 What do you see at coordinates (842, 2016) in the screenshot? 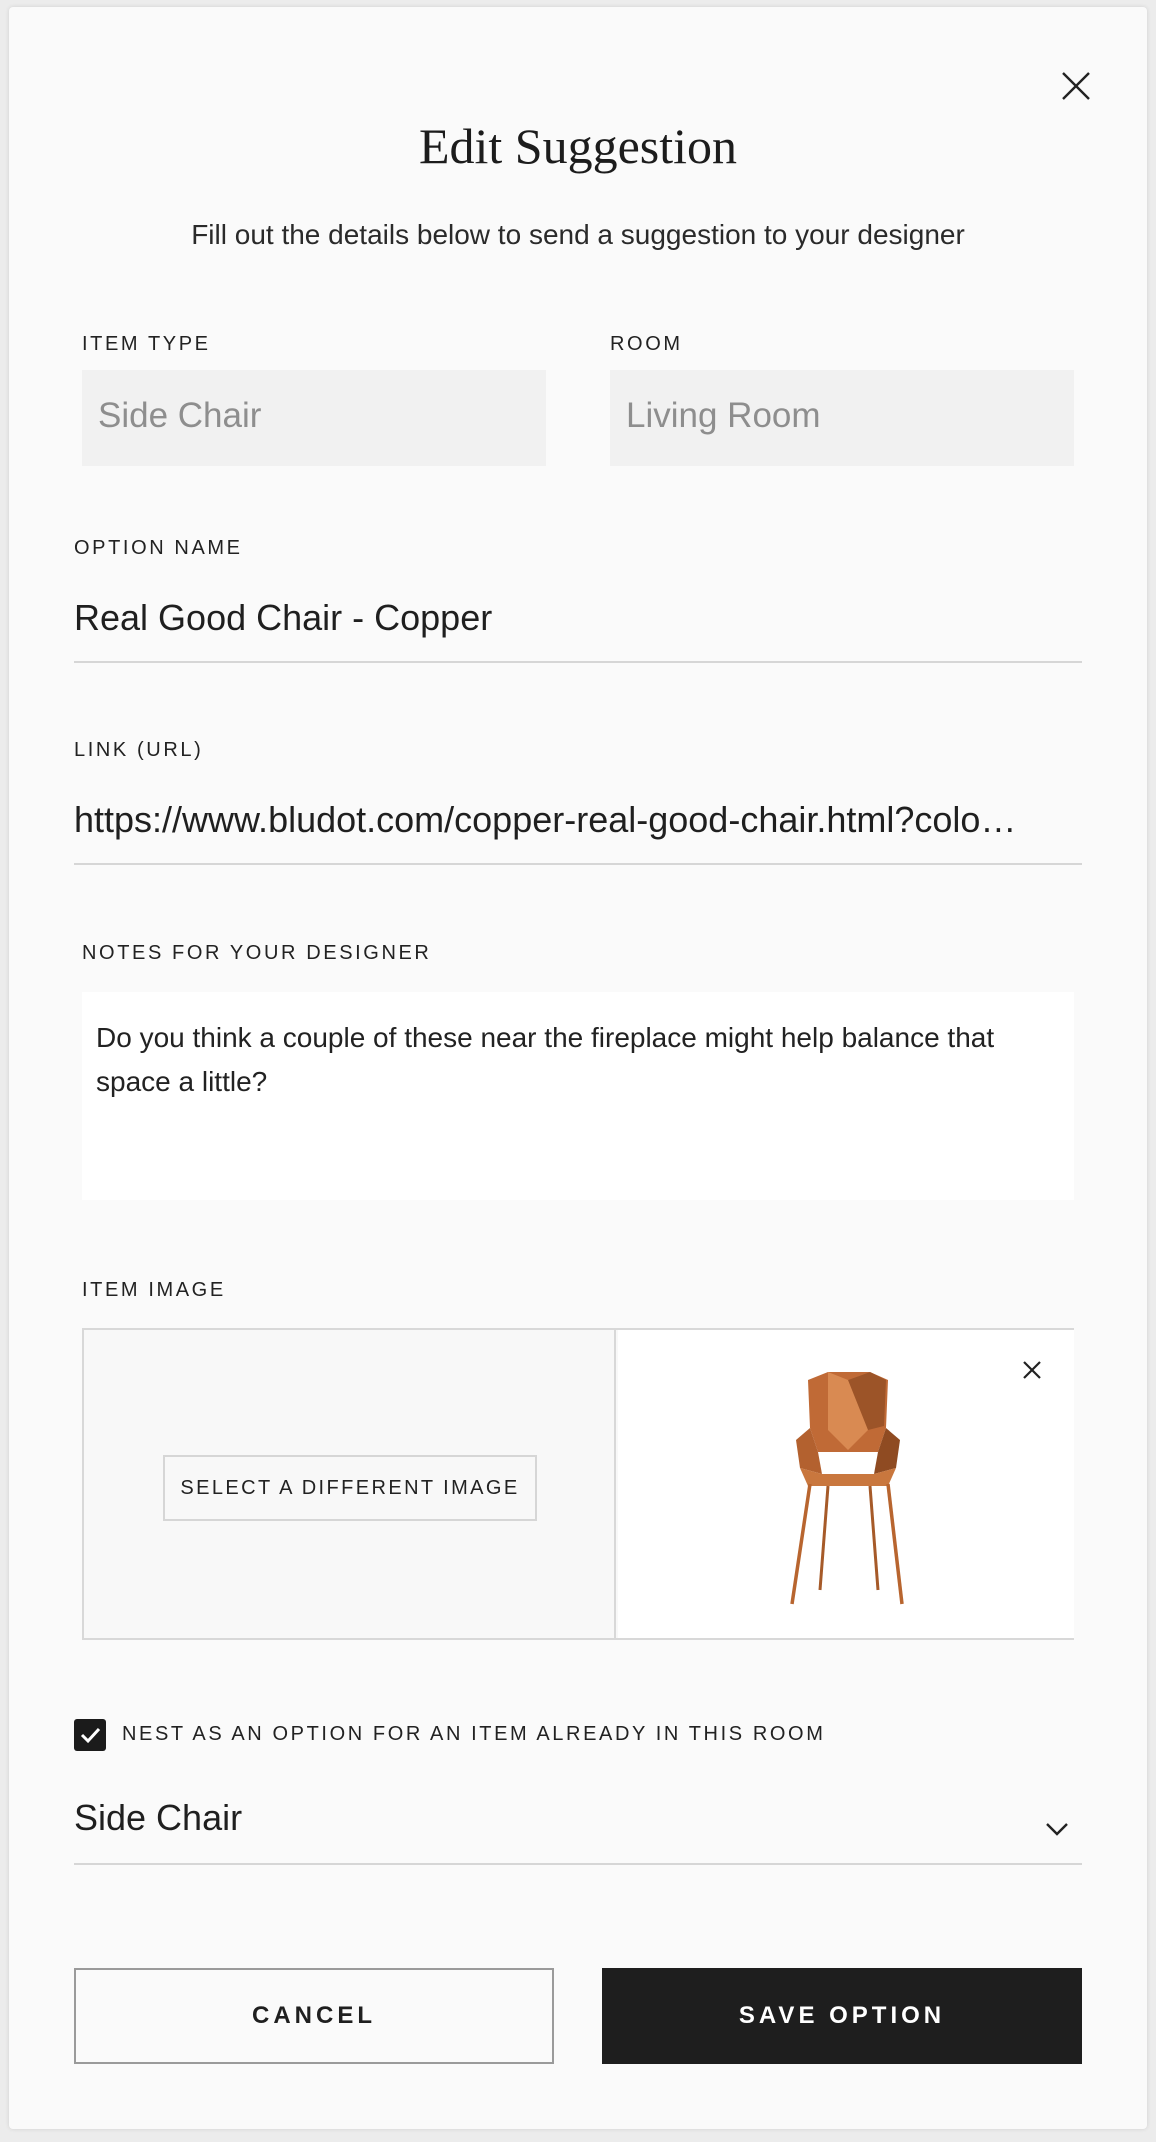
I see `save-option-button: SAVE OPTION` at bounding box center [842, 2016].